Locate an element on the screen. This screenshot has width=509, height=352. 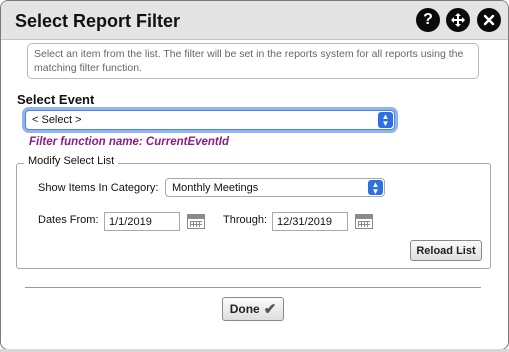
select-event-label: Select Event is located at coordinates (56, 99).